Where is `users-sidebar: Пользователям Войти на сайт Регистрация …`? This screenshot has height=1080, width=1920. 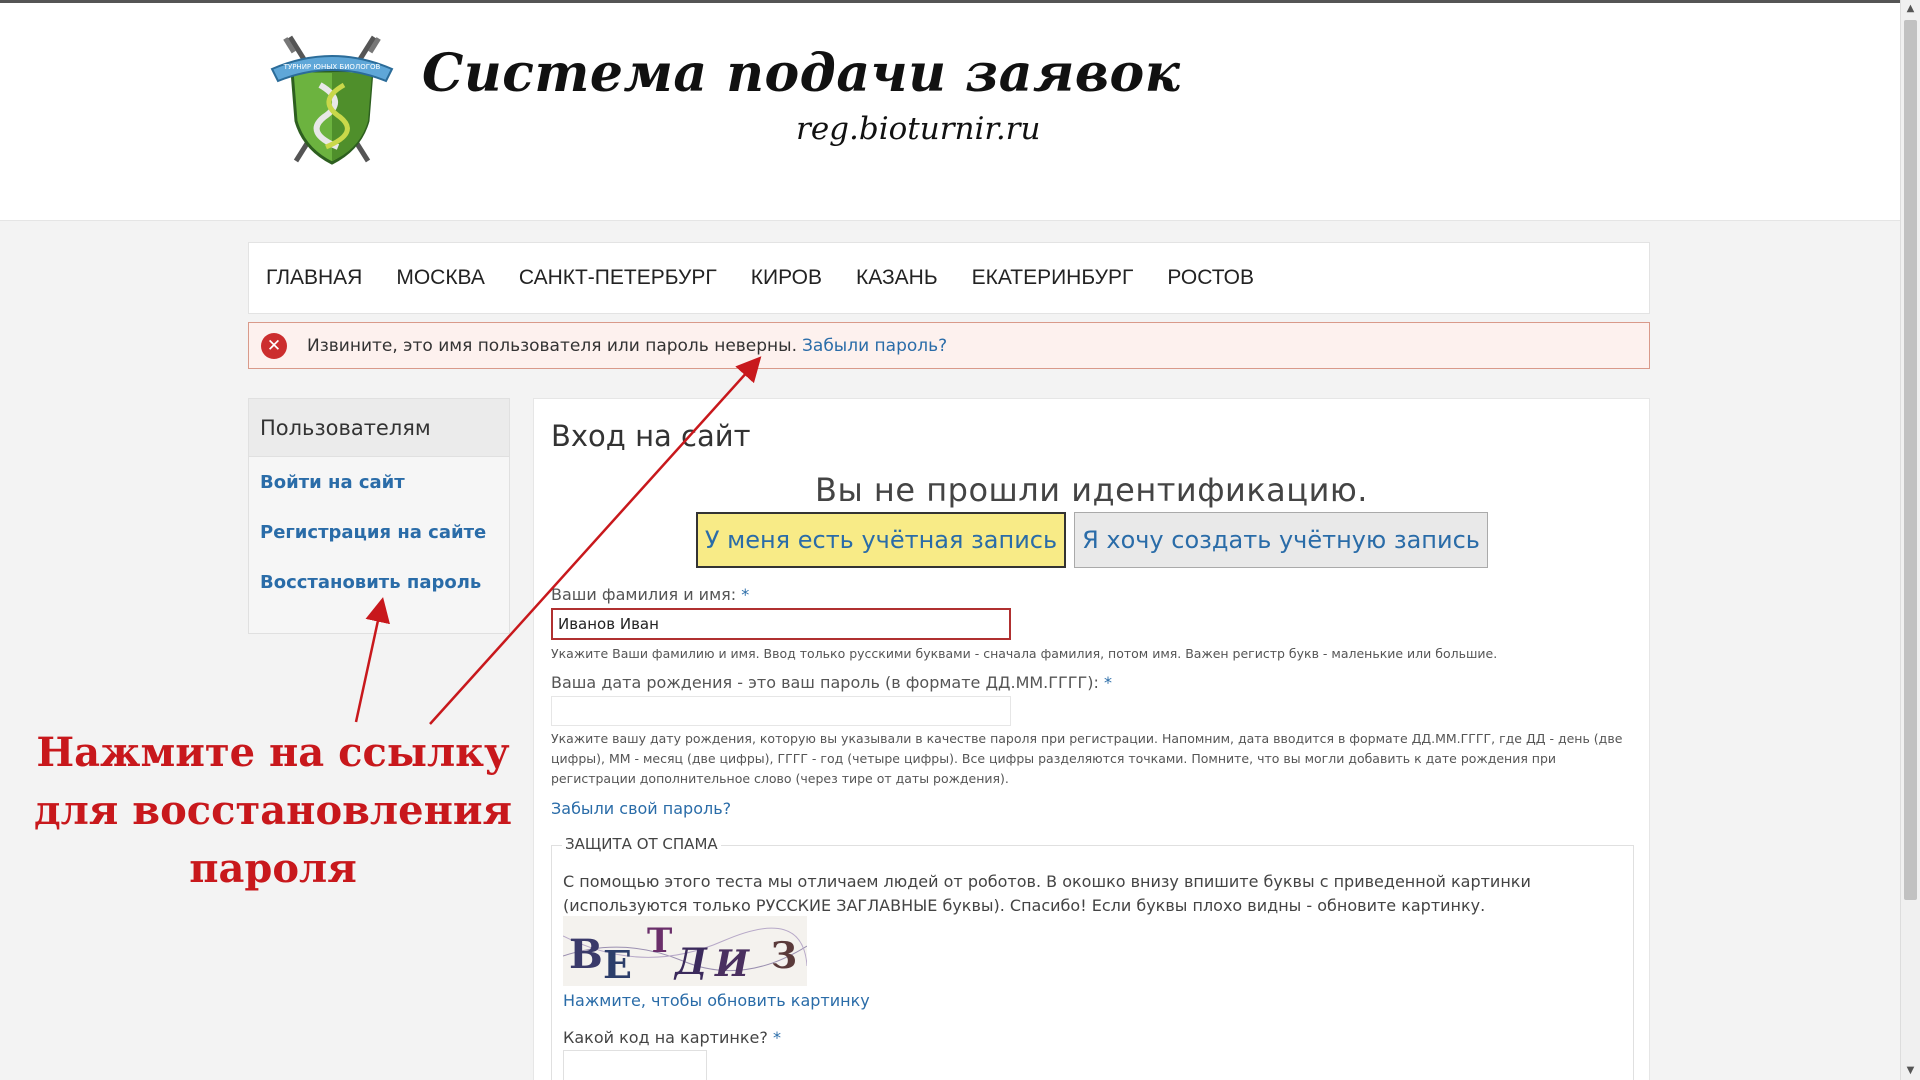 users-sidebar: Пользователям Войти на сайт Регистрация … is located at coordinates (379, 516).